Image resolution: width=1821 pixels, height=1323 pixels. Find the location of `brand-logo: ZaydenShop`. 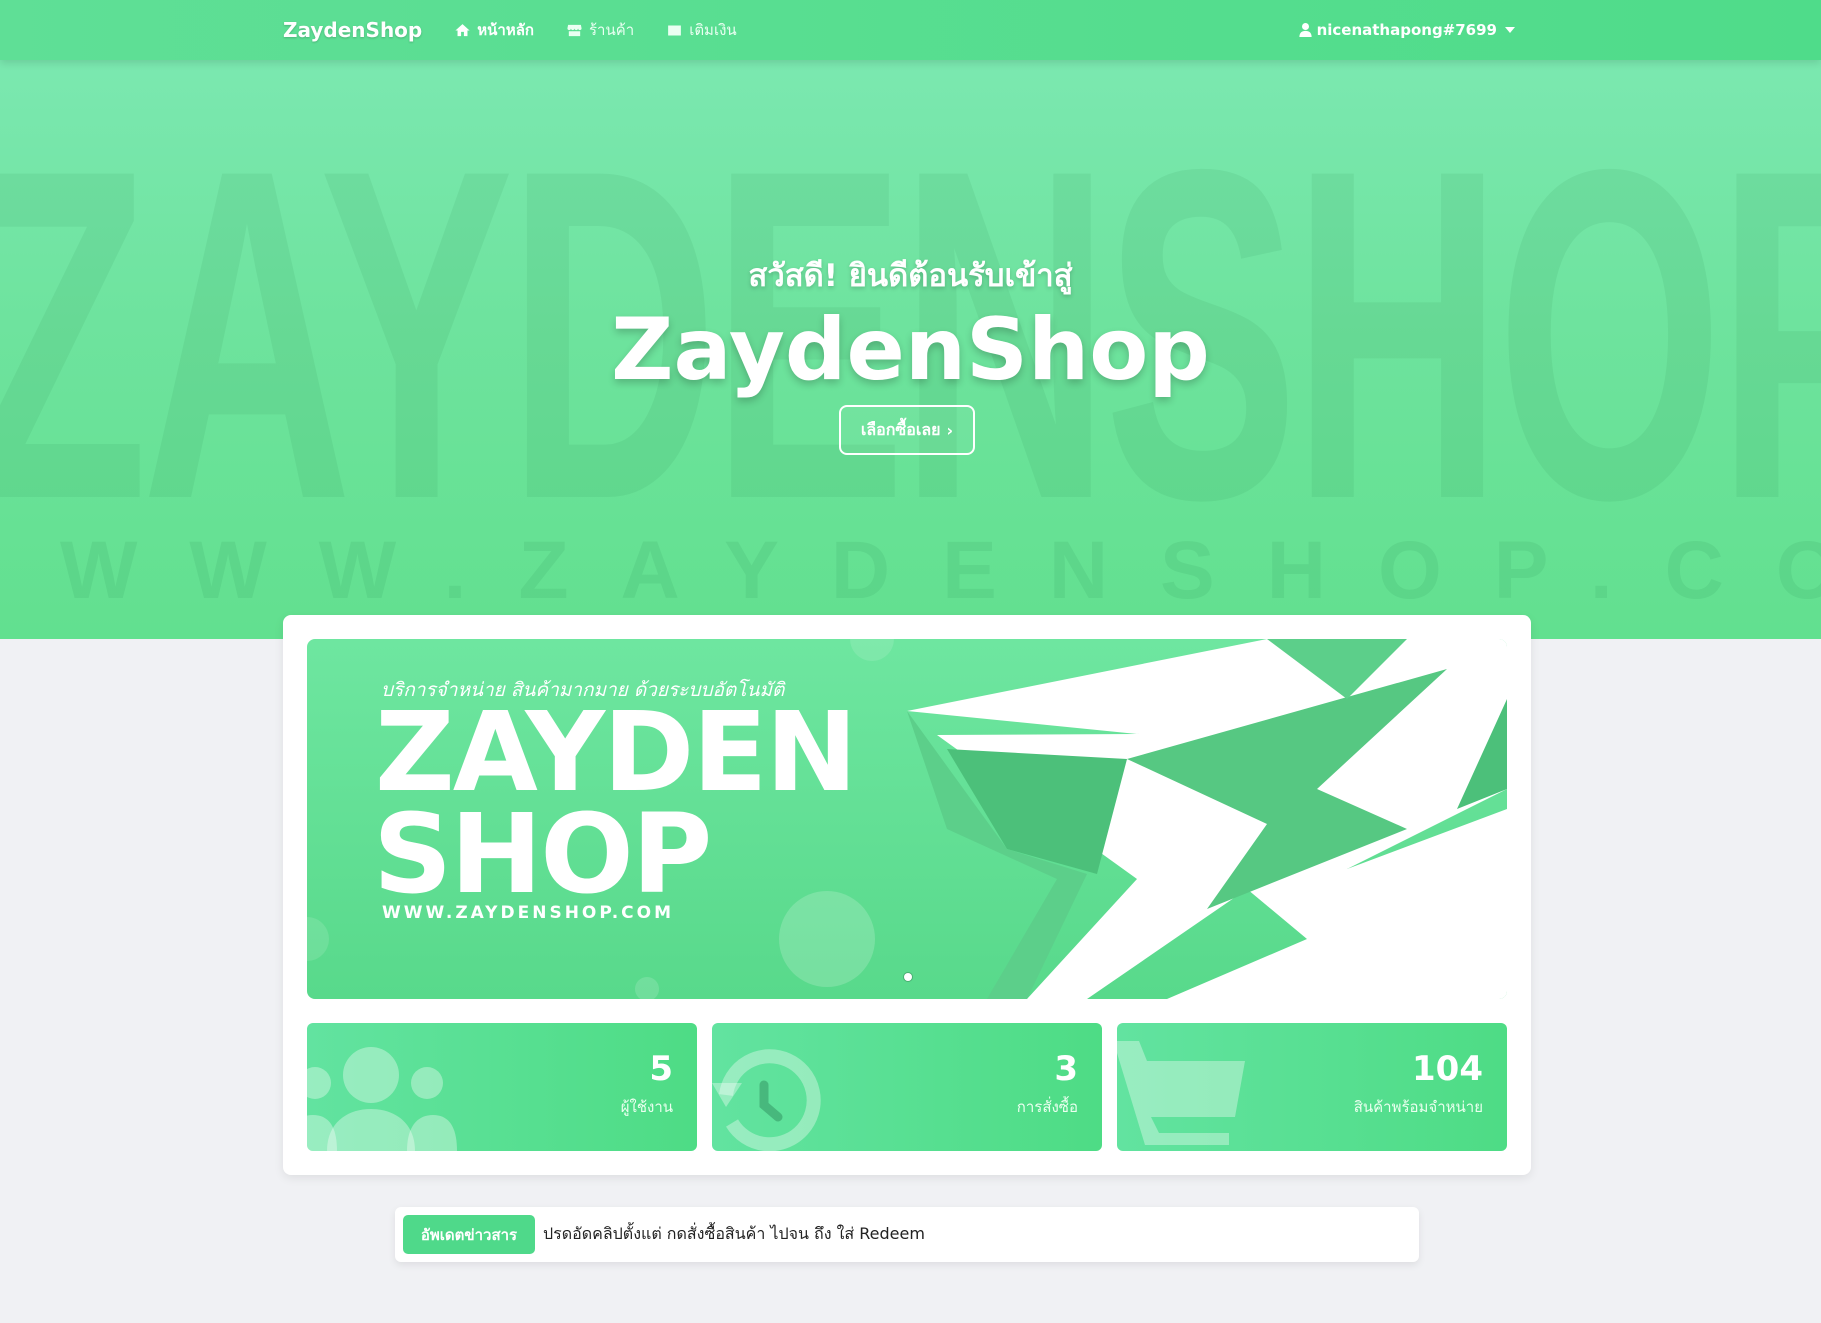

brand-logo: ZaydenShop is located at coordinates (352, 30).